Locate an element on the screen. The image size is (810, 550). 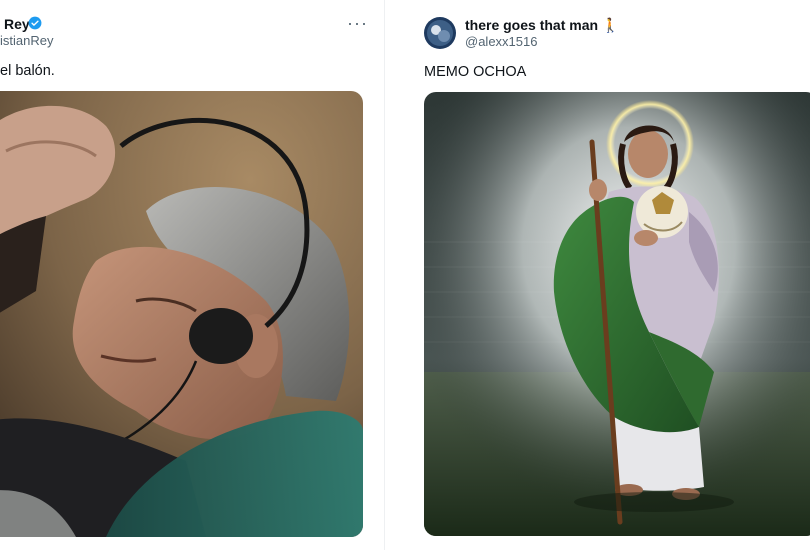
tweet-text: el balón. is located at coordinates (27, 71).